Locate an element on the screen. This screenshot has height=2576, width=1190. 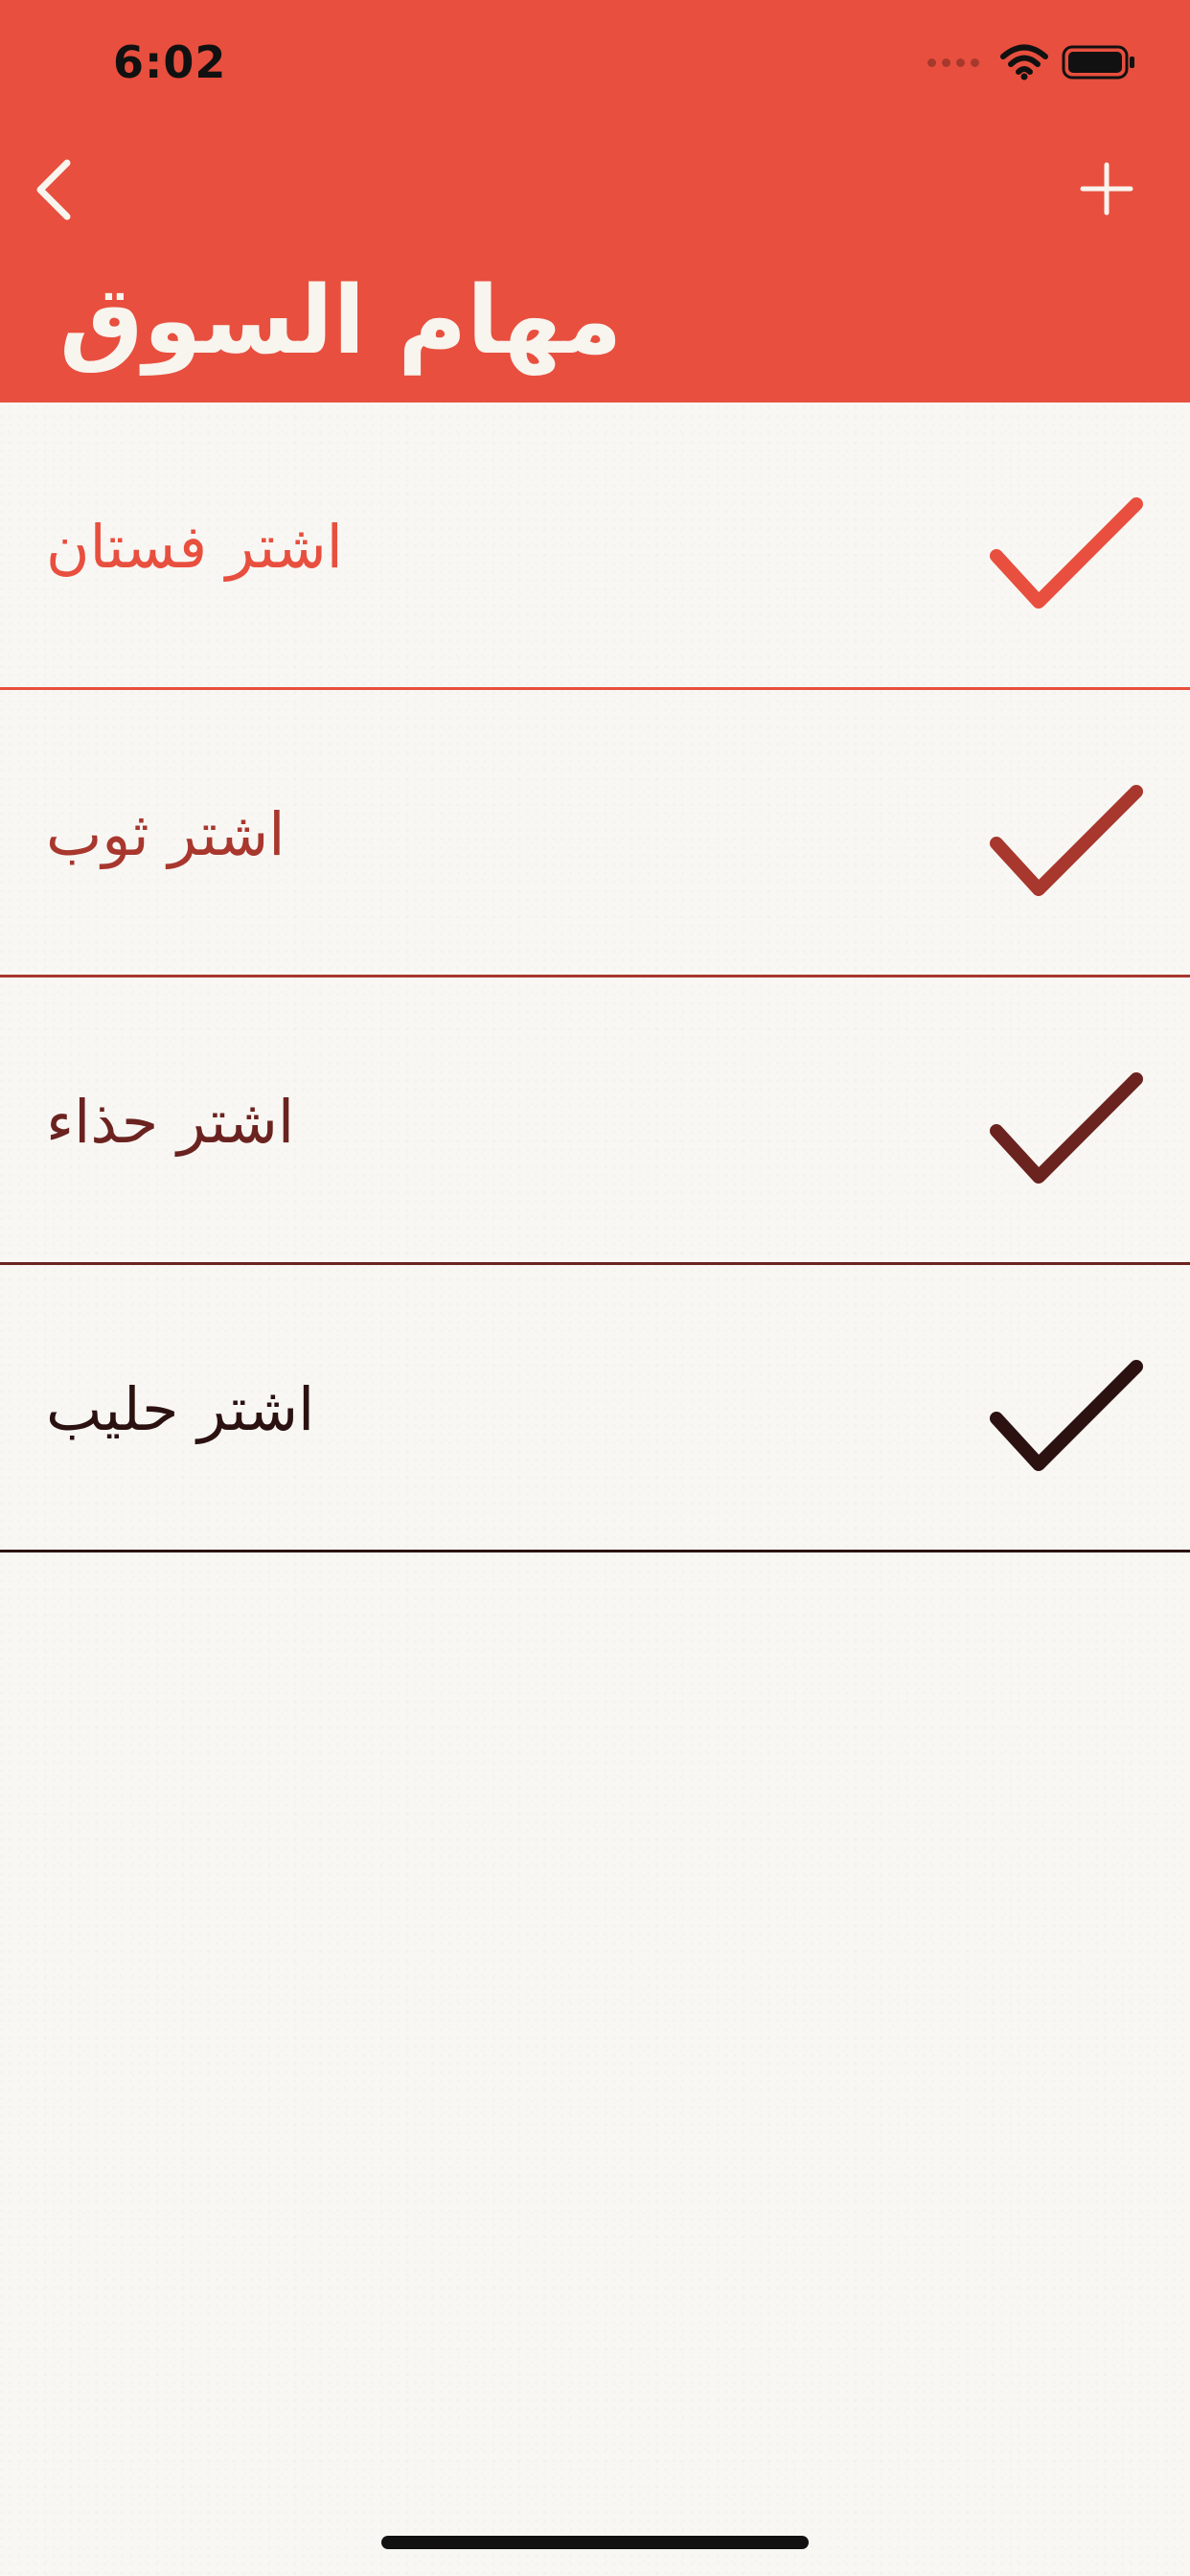
status-icons is located at coordinates (1032, 62).